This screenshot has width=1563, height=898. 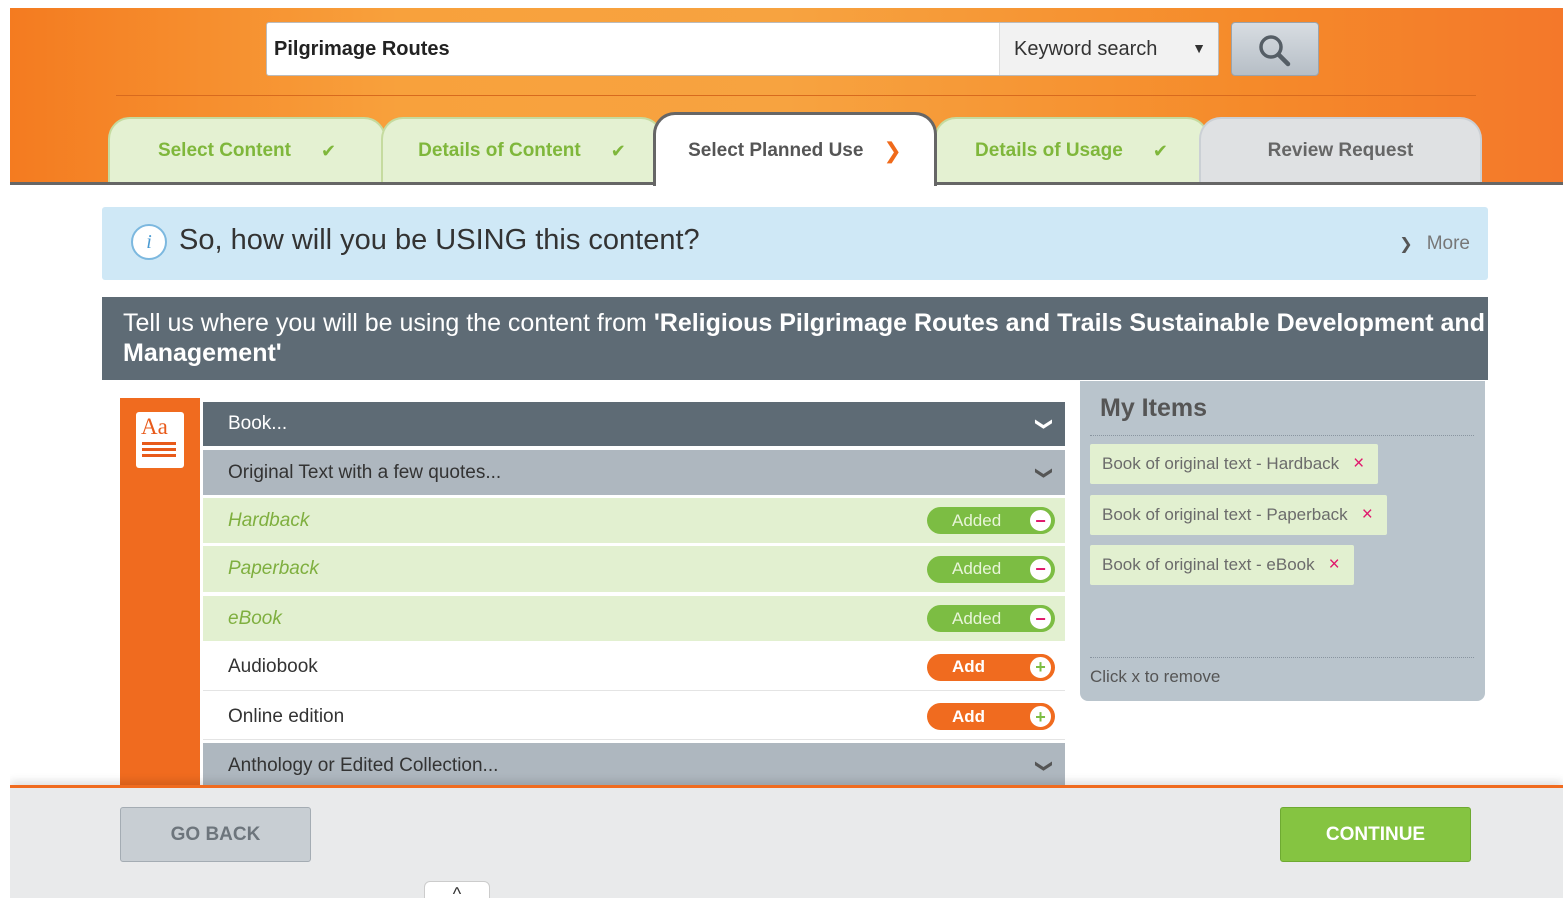 I want to click on tab-review-request: Review Request, so click(x=1340, y=150).